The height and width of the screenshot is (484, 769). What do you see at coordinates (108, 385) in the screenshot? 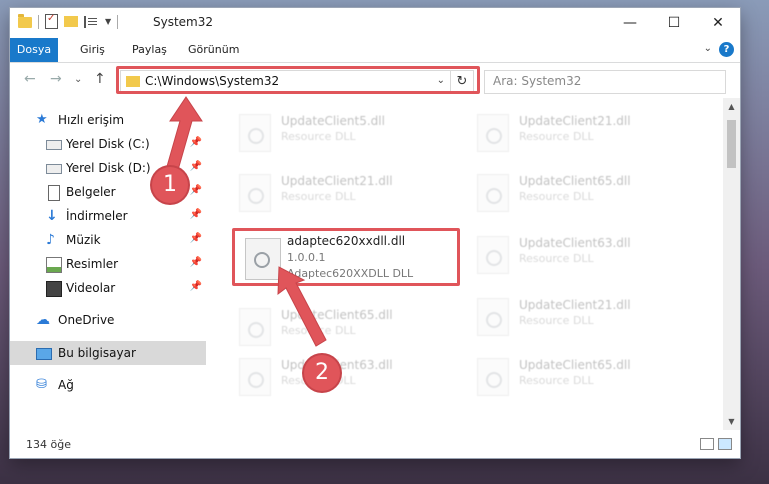
I see `sidebar-item-network: ⛁ Ağ` at bounding box center [108, 385].